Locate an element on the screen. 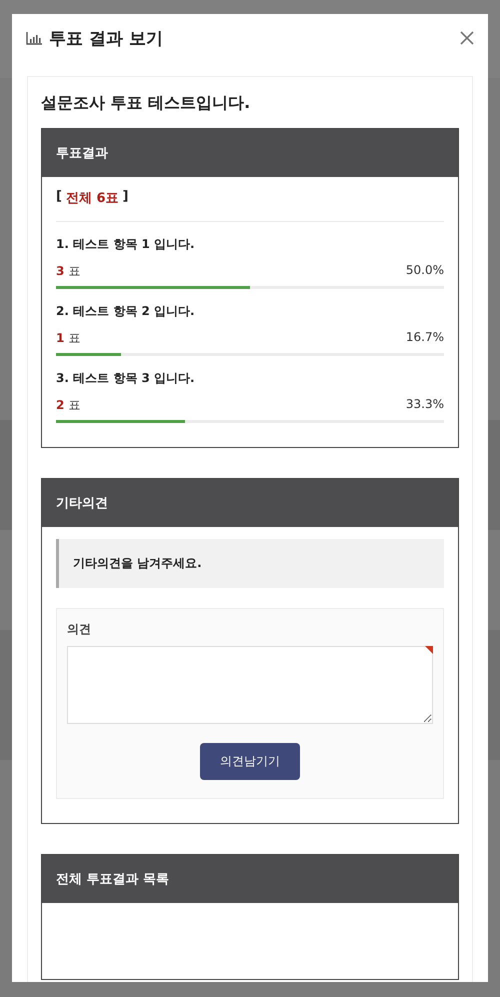 The image size is (500, 997). bar-chart-icon is located at coordinates (34, 38).